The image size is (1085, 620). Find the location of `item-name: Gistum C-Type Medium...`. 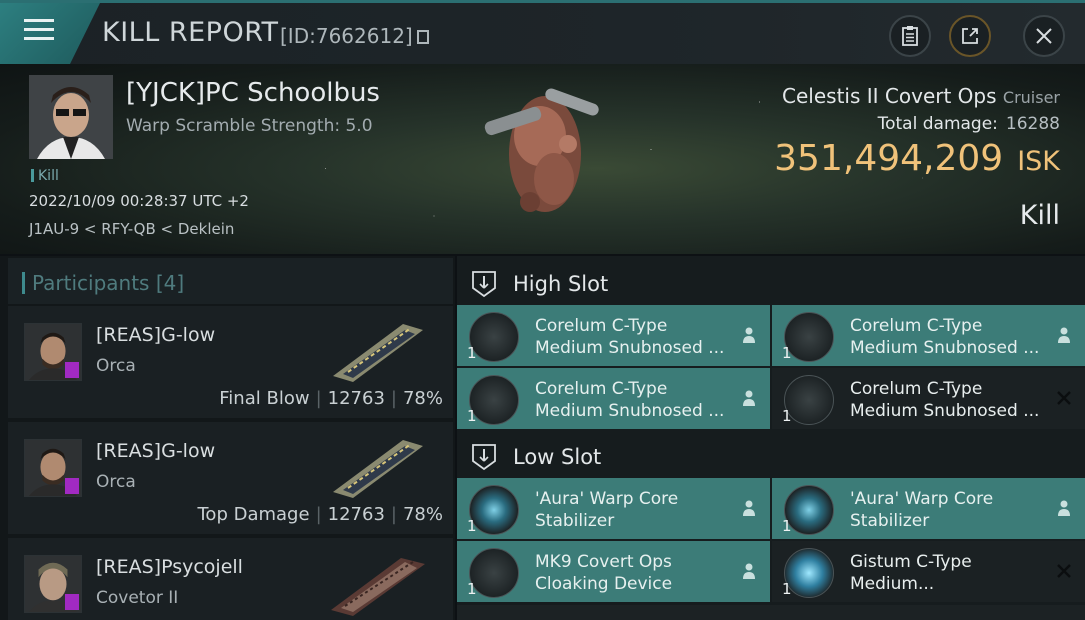

item-name: Gistum C-Type Medium... is located at coordinates (911, 573).